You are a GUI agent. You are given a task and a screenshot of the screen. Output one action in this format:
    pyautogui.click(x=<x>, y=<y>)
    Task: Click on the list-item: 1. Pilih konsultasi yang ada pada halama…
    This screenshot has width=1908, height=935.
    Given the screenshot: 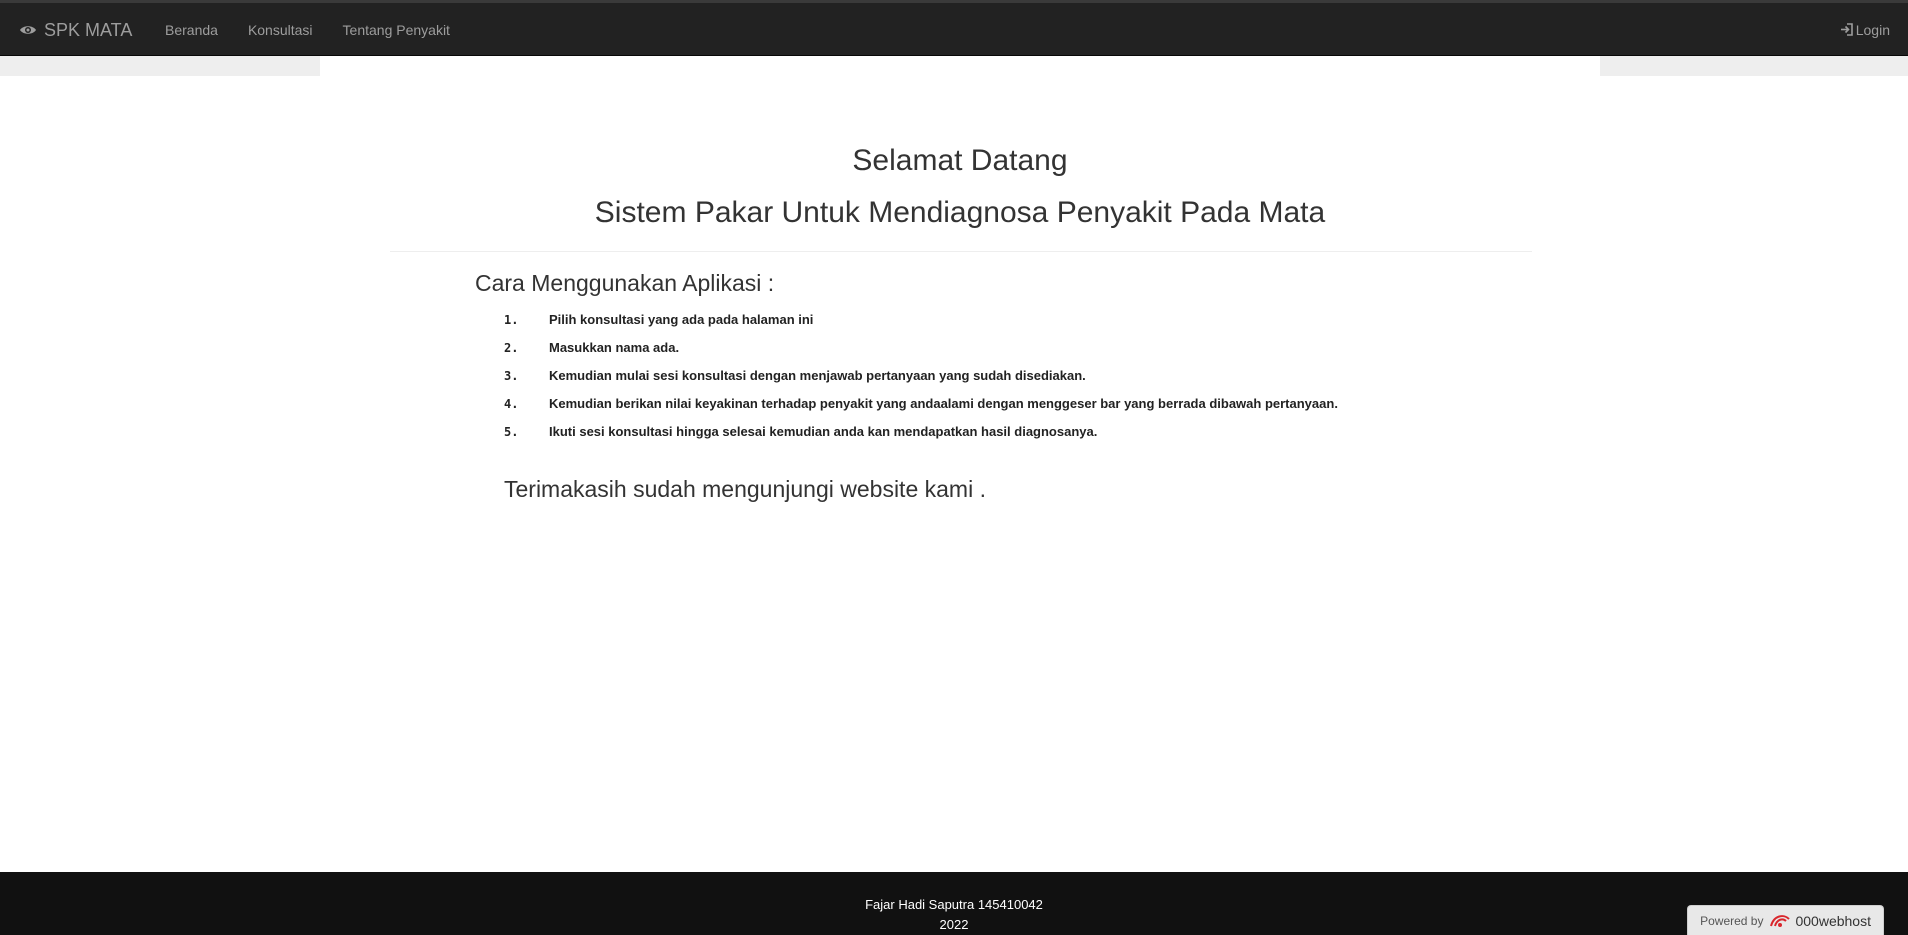 What is the action you would take?
    pyautogui.click(x=921, y=326)
    